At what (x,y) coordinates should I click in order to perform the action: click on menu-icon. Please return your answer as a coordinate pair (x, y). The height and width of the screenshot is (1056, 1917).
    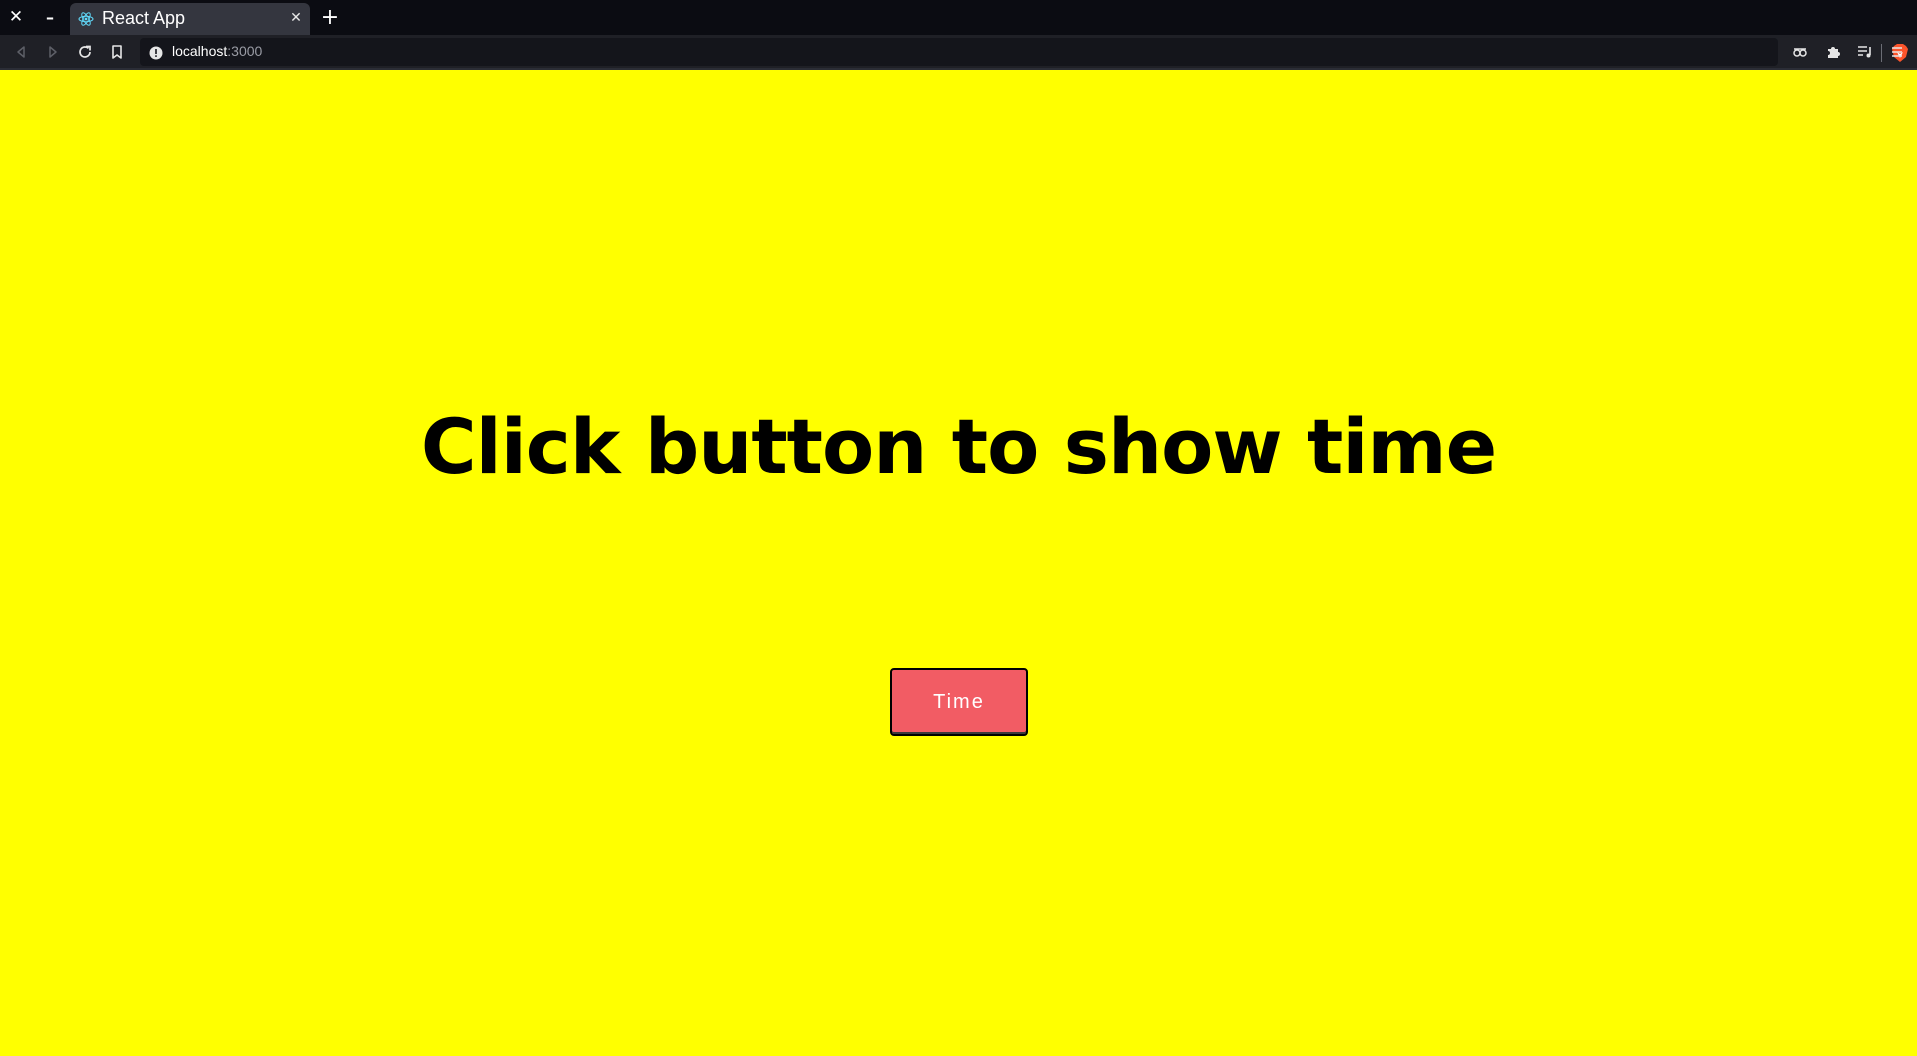
    Looking at the image, I should click on (1897, 52).